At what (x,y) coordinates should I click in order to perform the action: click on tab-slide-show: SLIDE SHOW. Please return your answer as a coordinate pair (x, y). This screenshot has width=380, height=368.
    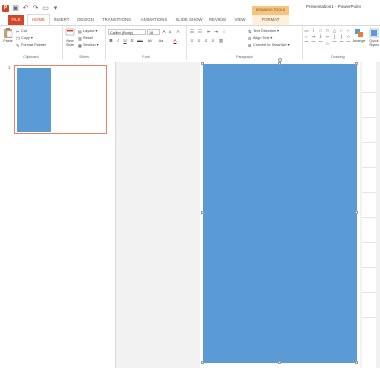
    Looking at the image, I should click on (189, 20).